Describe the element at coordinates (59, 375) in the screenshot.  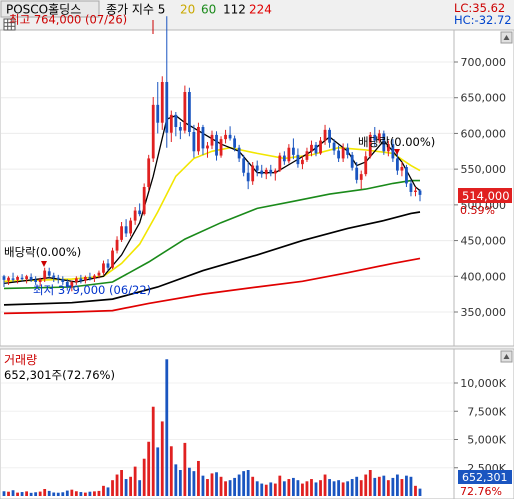
I see `volume-summary: 652,301주(72.76%)` at that location.